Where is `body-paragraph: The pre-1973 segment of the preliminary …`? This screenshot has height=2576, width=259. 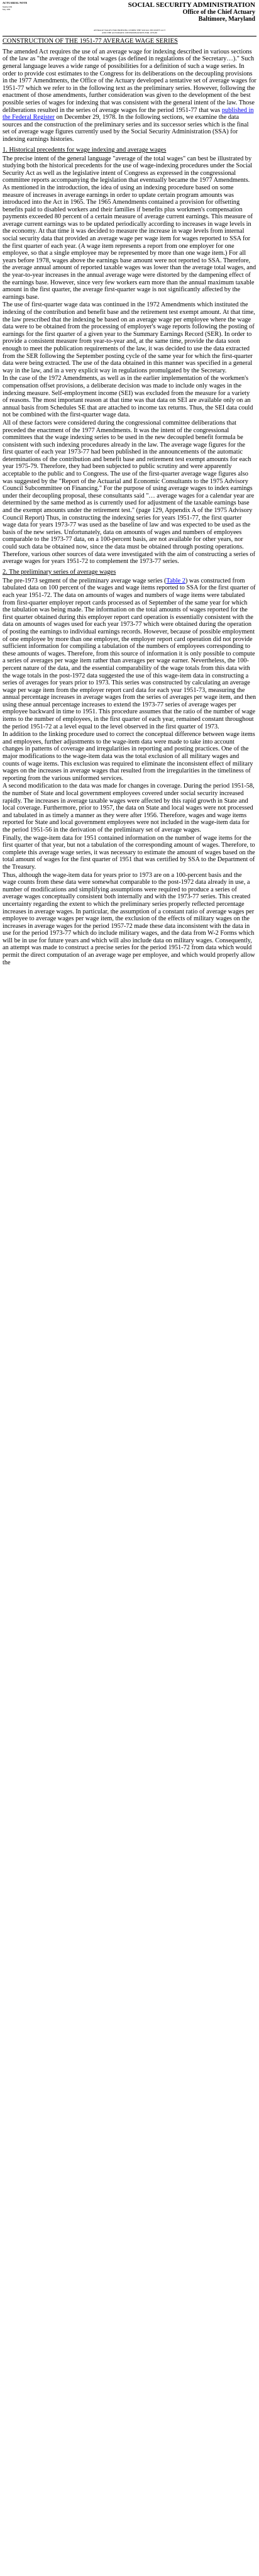 body-paragraph: The pre-1973 segment of the preliminary … is located at coordinates (129, 653).